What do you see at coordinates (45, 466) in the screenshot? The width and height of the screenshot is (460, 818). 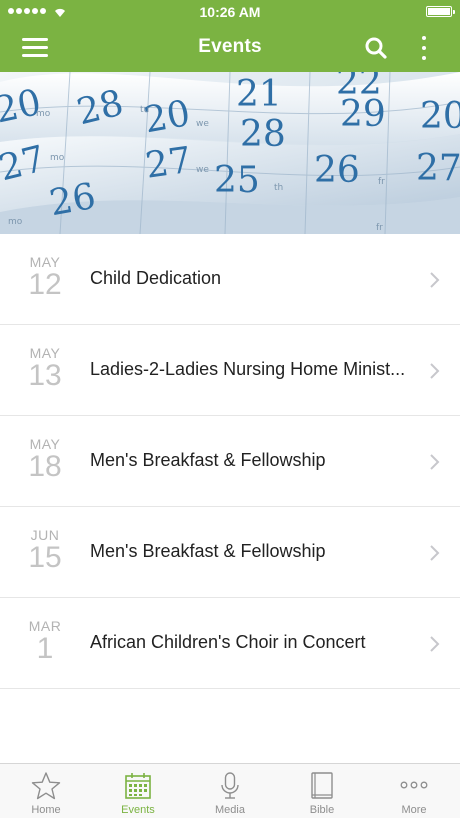 I see `event-day: 18` at bounding box center [45, 466].